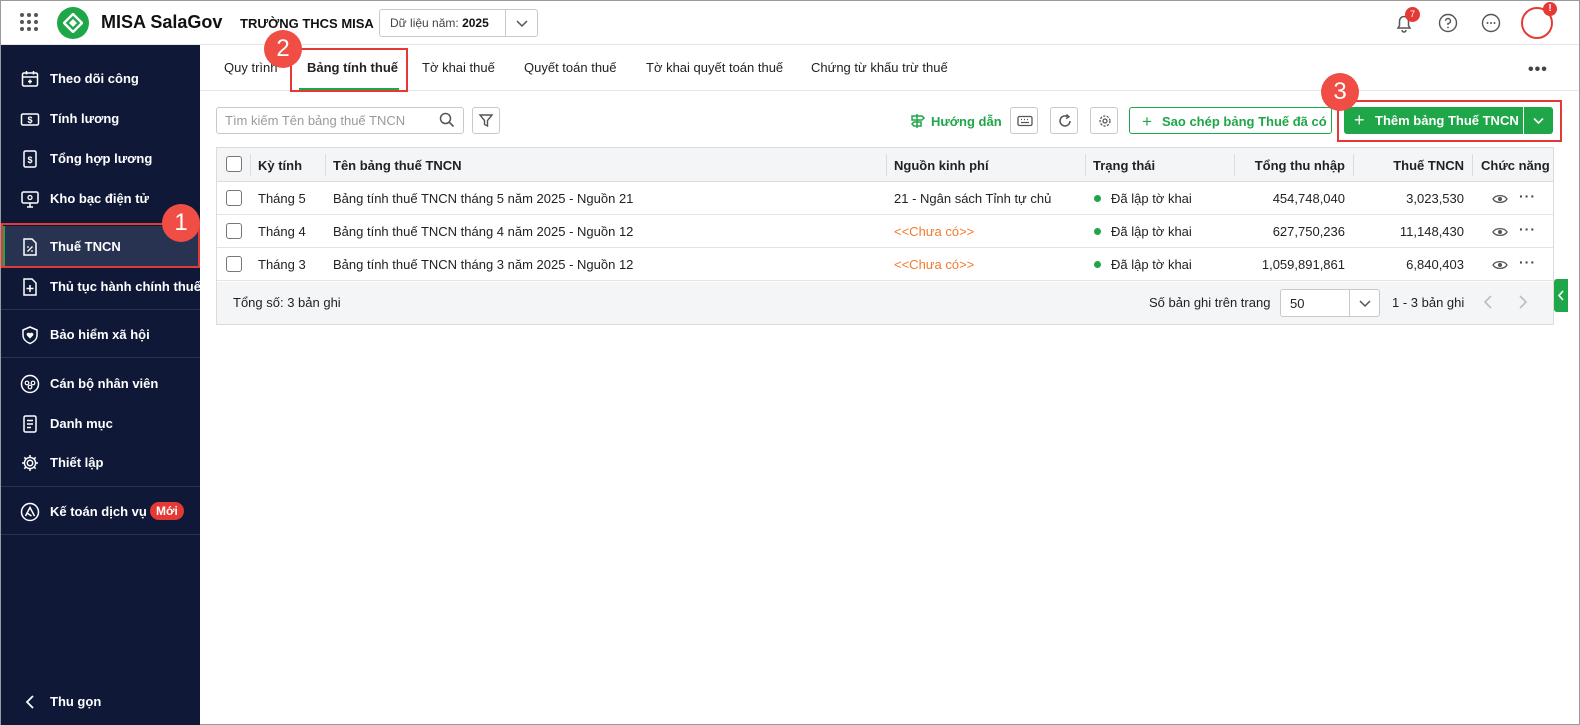 The height and width of the screenshot is (725, 1580). Describe the element at coordinates (167, 511) in the screenshot. I see `new-badge: Mới` at that location.